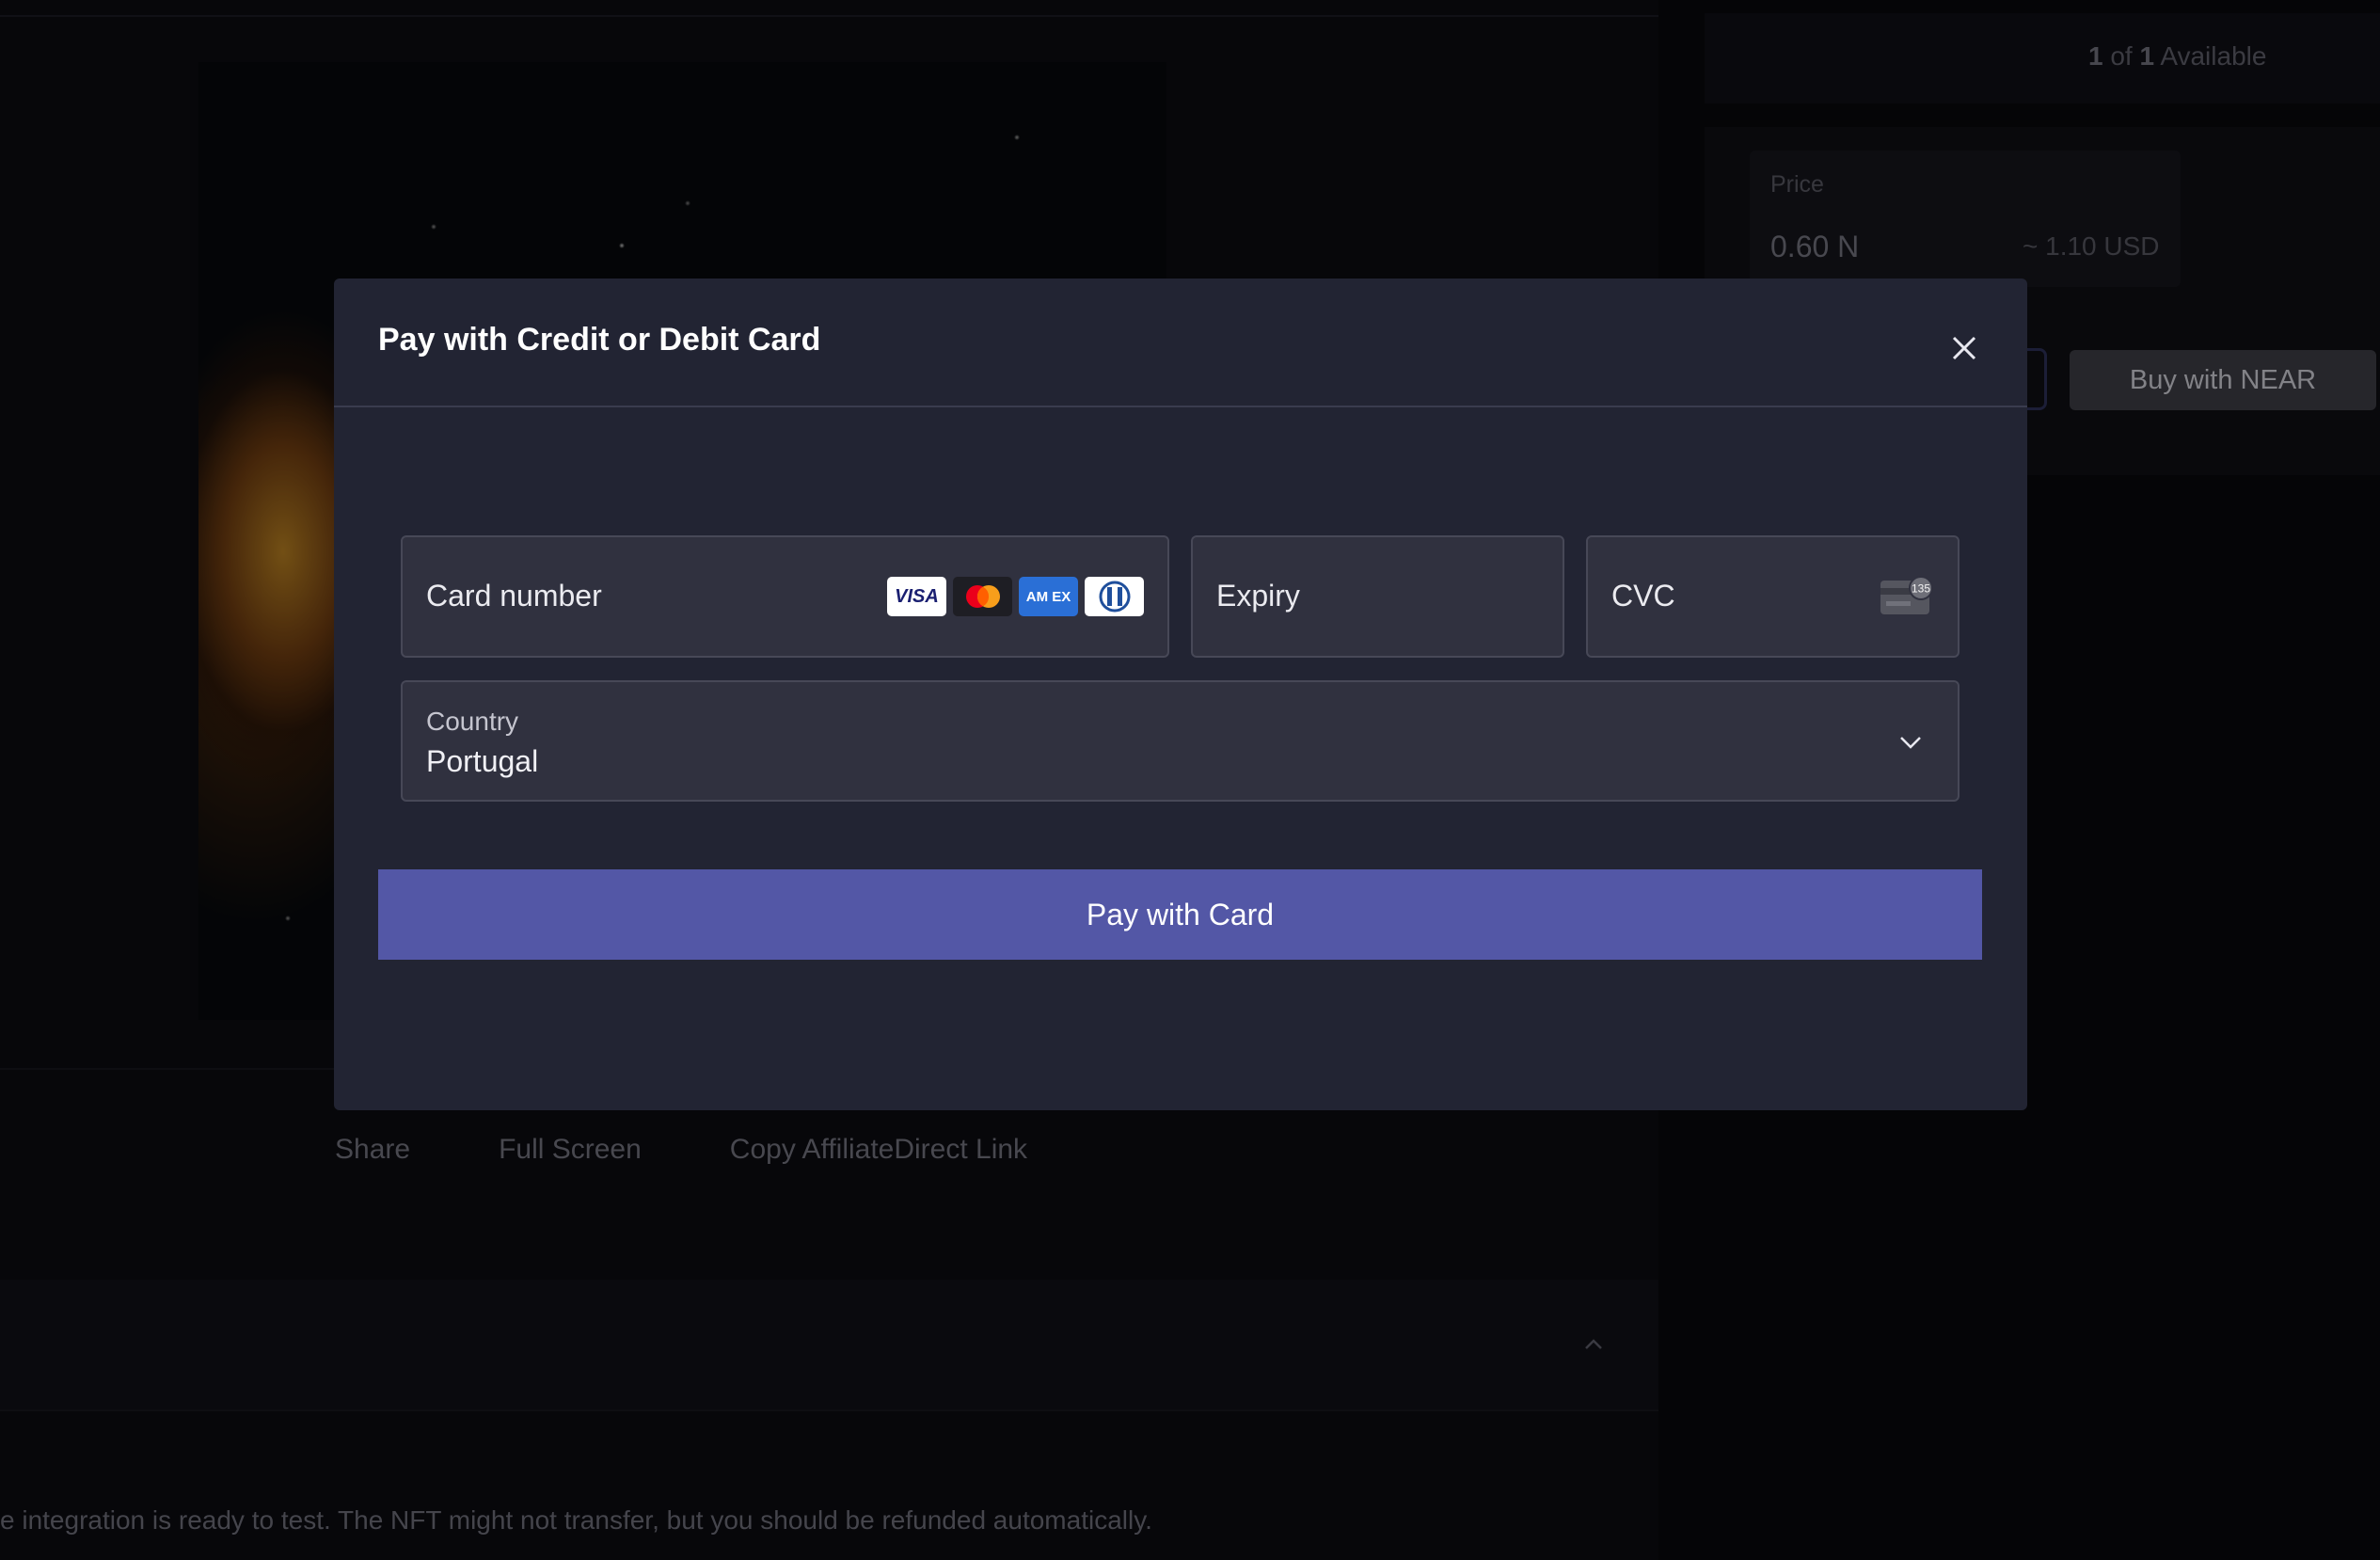 The width and height of the screenshot is (2380, 1560). What do you see at coordinates (1114, 596) in the screenshot?
I see `diners-club-icon` at bounding box center [1114, 596].